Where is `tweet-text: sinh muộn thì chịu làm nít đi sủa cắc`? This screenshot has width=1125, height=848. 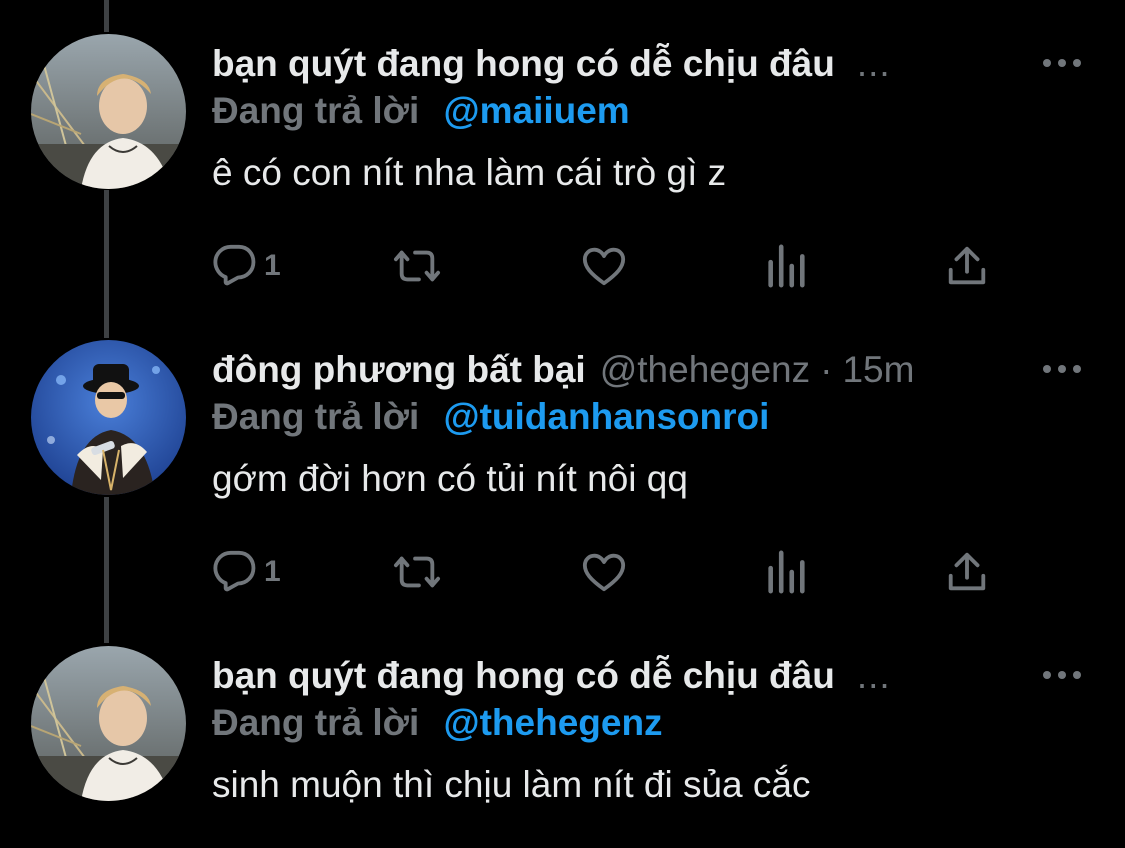
tweet-text: sinh muộn thì chịu làm nít đi sủa cắc is located at coordinates (511, 784).